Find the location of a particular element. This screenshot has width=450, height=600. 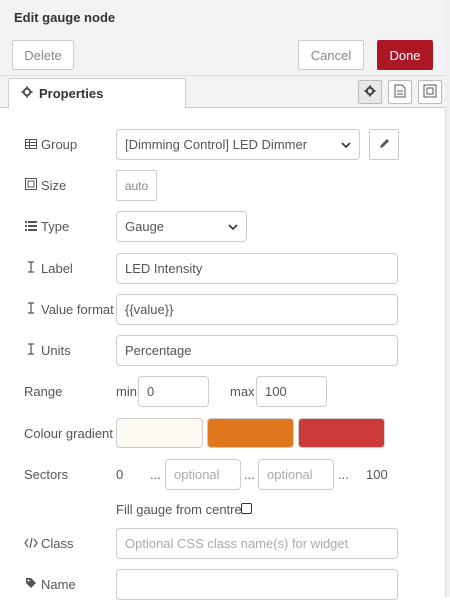

range-max-label: max is located at coordinates (242, 391).